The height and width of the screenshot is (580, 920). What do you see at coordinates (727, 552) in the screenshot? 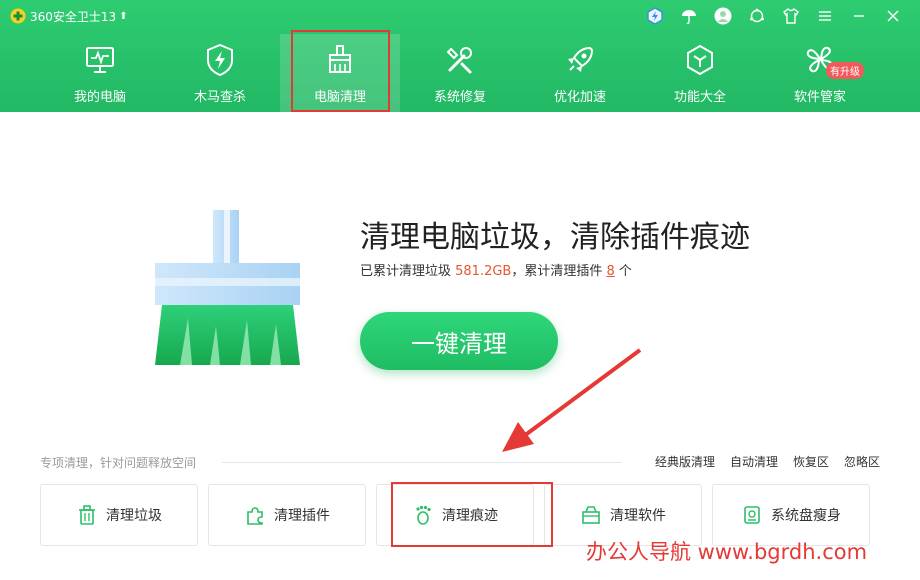
I see `watermark-text: 办公人导航 www.bgrdh.com` at bounding box center [727, 552].